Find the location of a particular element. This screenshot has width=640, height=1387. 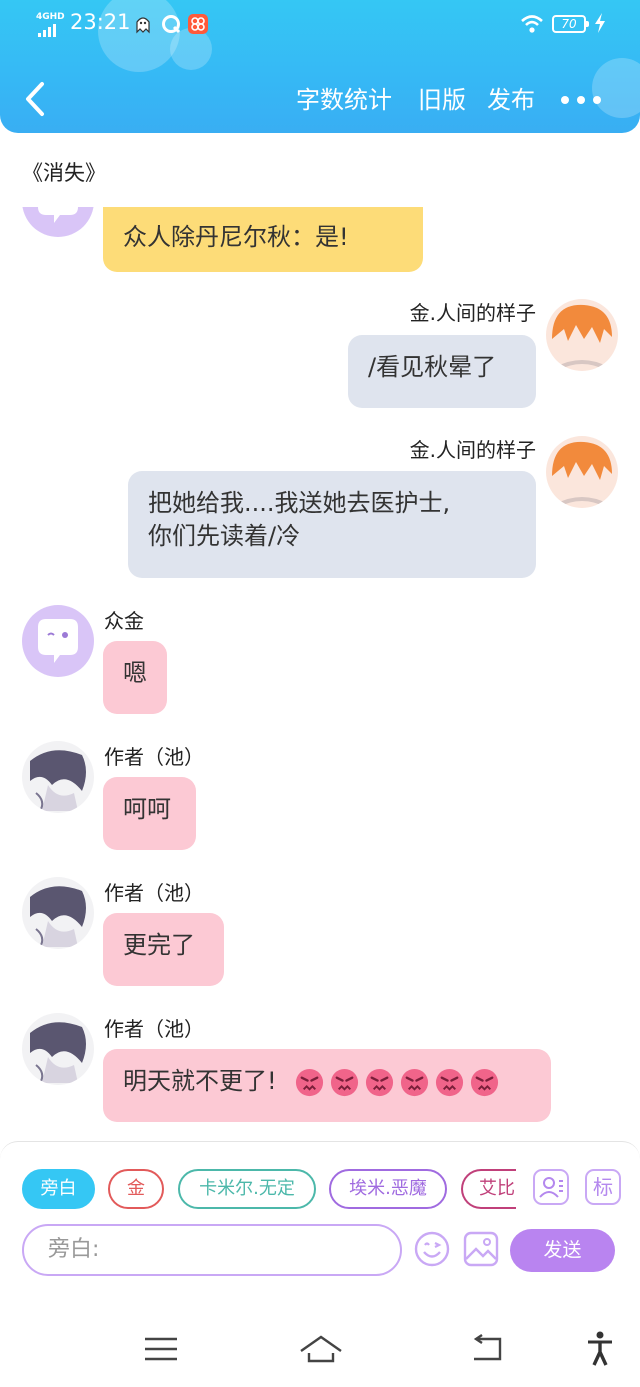

role-chip-narration: 旁白 is located at coordinates (58, 1189).